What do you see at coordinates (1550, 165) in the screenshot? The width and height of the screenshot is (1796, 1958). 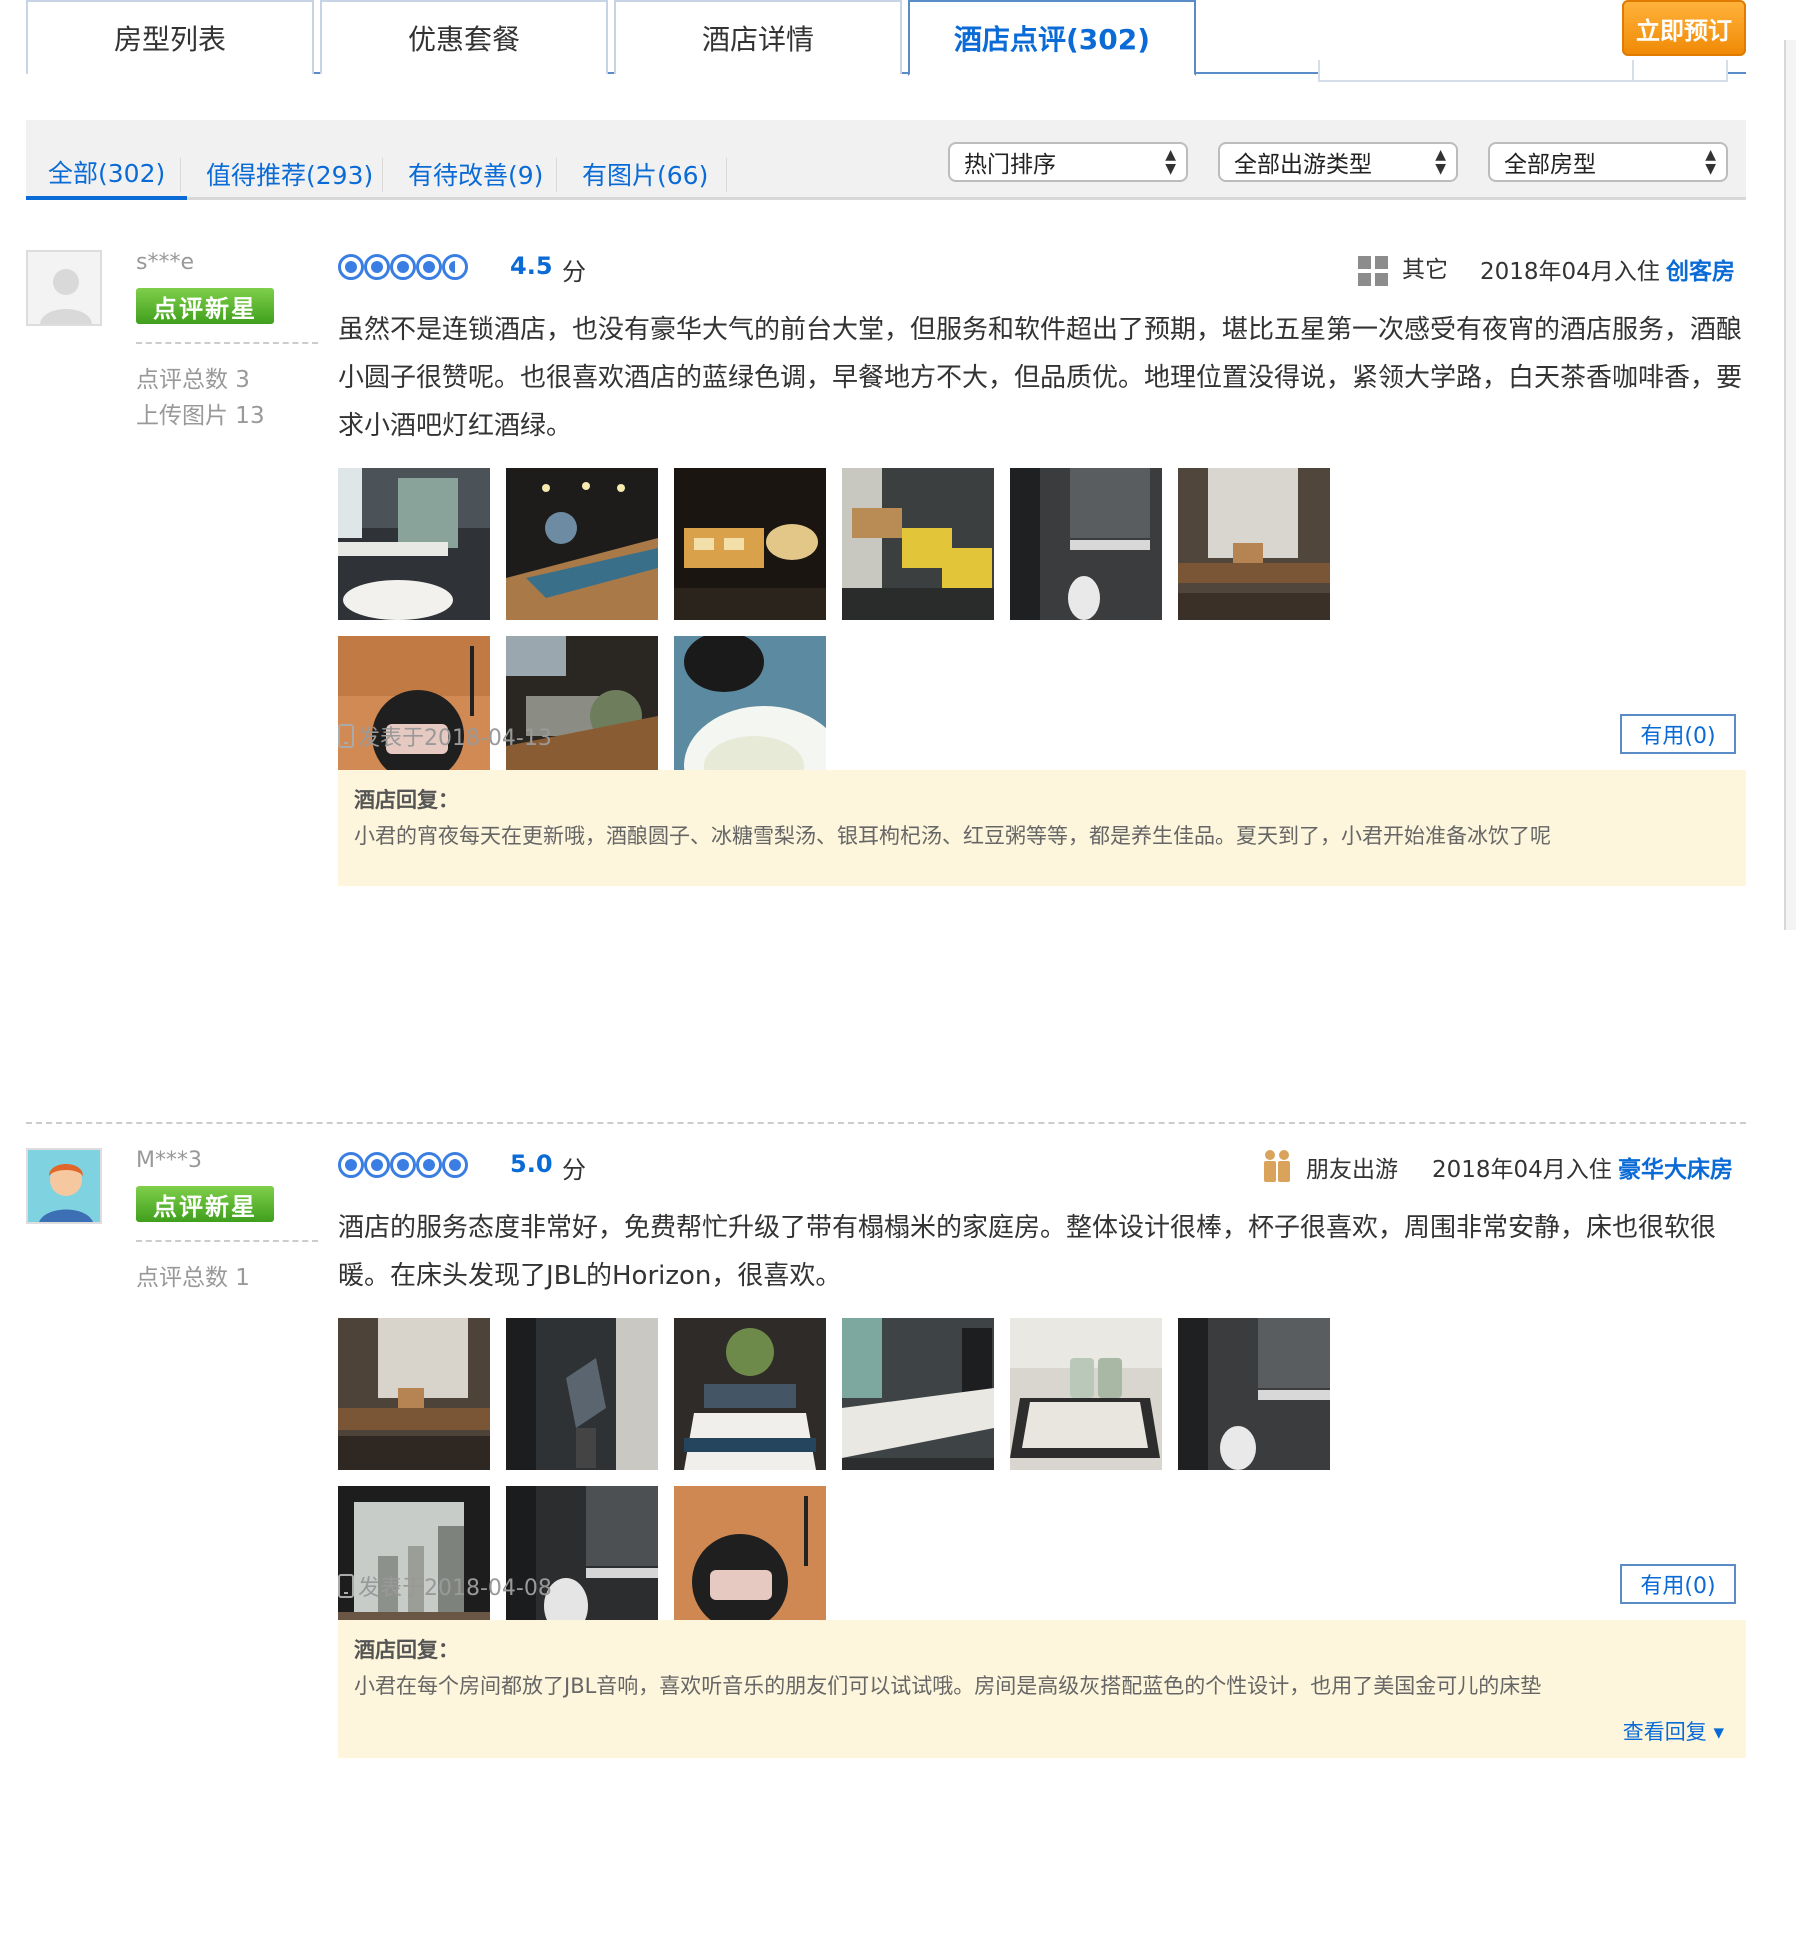 I see `room-type-select-value: 全部房型` at bounding box center [1550, 165].